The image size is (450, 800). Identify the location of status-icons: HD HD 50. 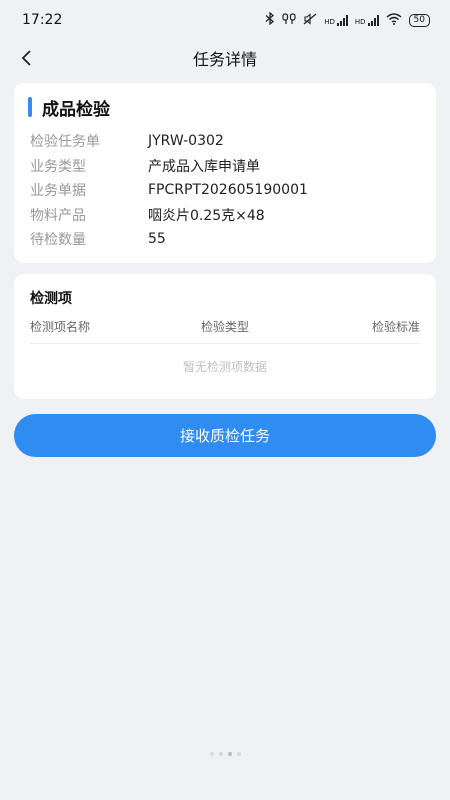
(347, 19).